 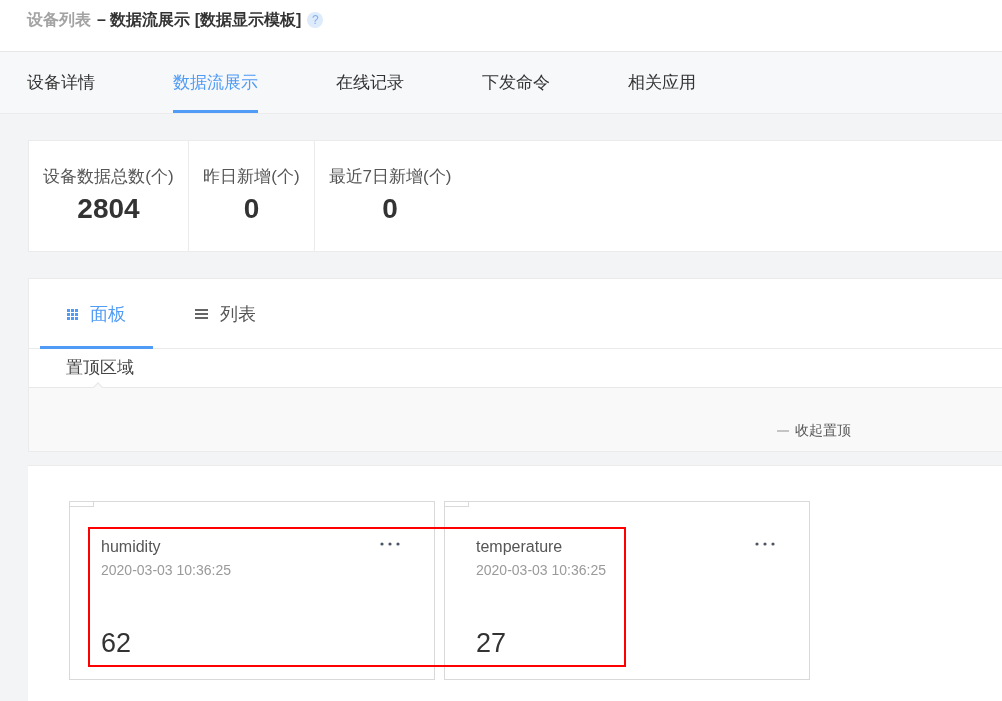 What do you see at coordinates (783, 430) in the screenshot?
I see `minus-icon` at bounding box center [783, 430].